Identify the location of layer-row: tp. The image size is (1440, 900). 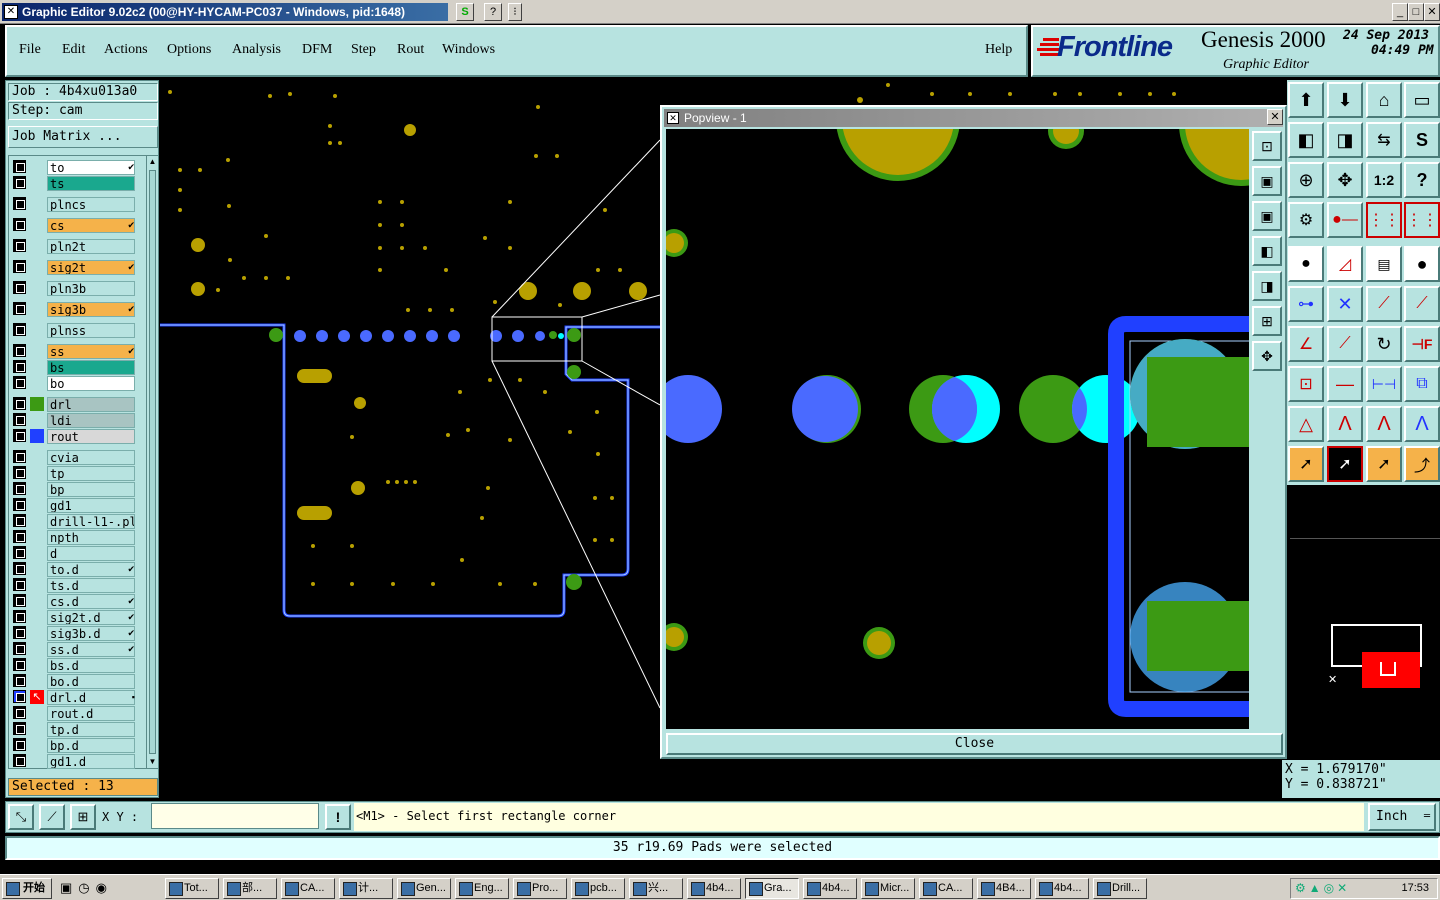
(75, 474).